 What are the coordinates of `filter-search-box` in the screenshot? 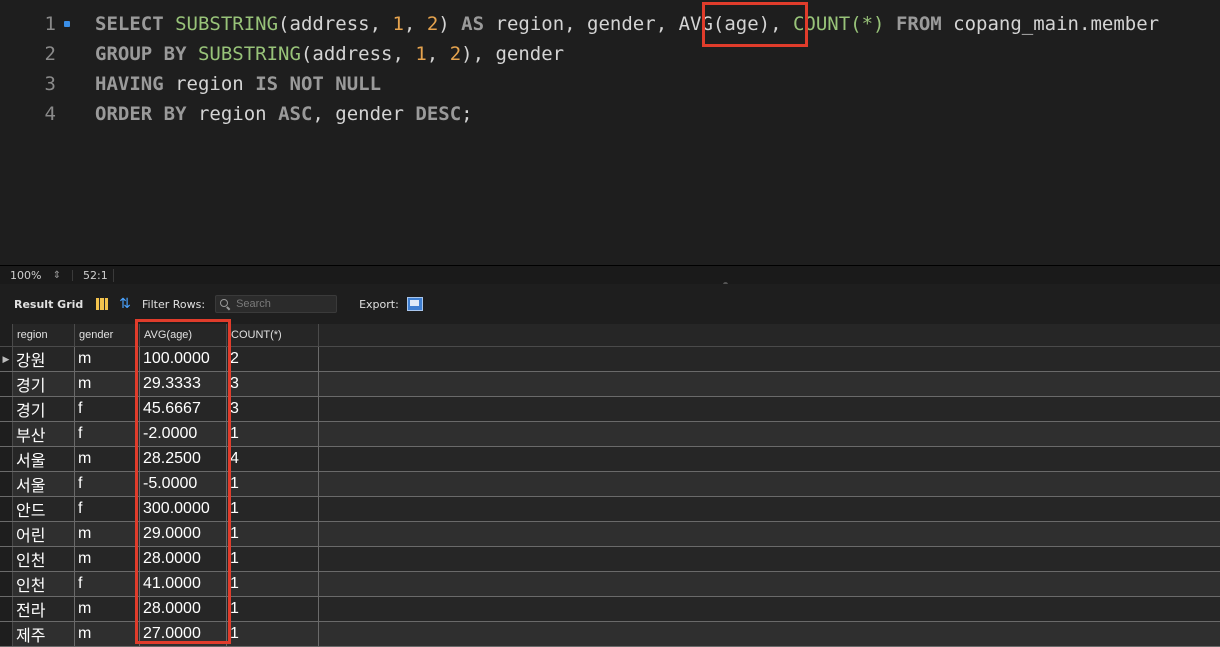 It's located at (276, 304).